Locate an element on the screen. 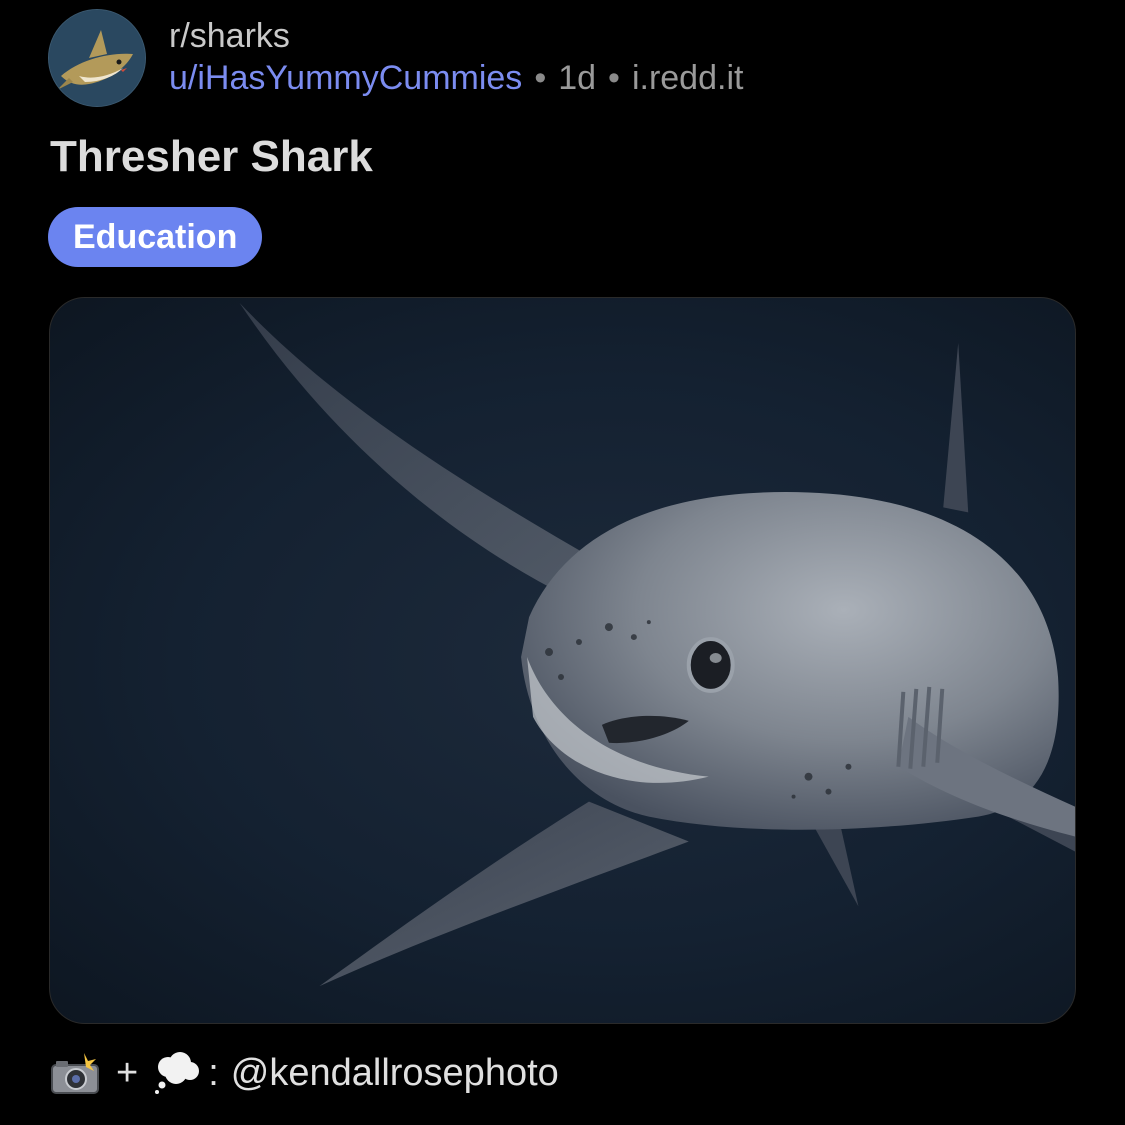 Image resolution: width=1125 pixels, height=1125 pixels. photographer-handle: @kendallrosephoto is located at coordinates (395, 1073).